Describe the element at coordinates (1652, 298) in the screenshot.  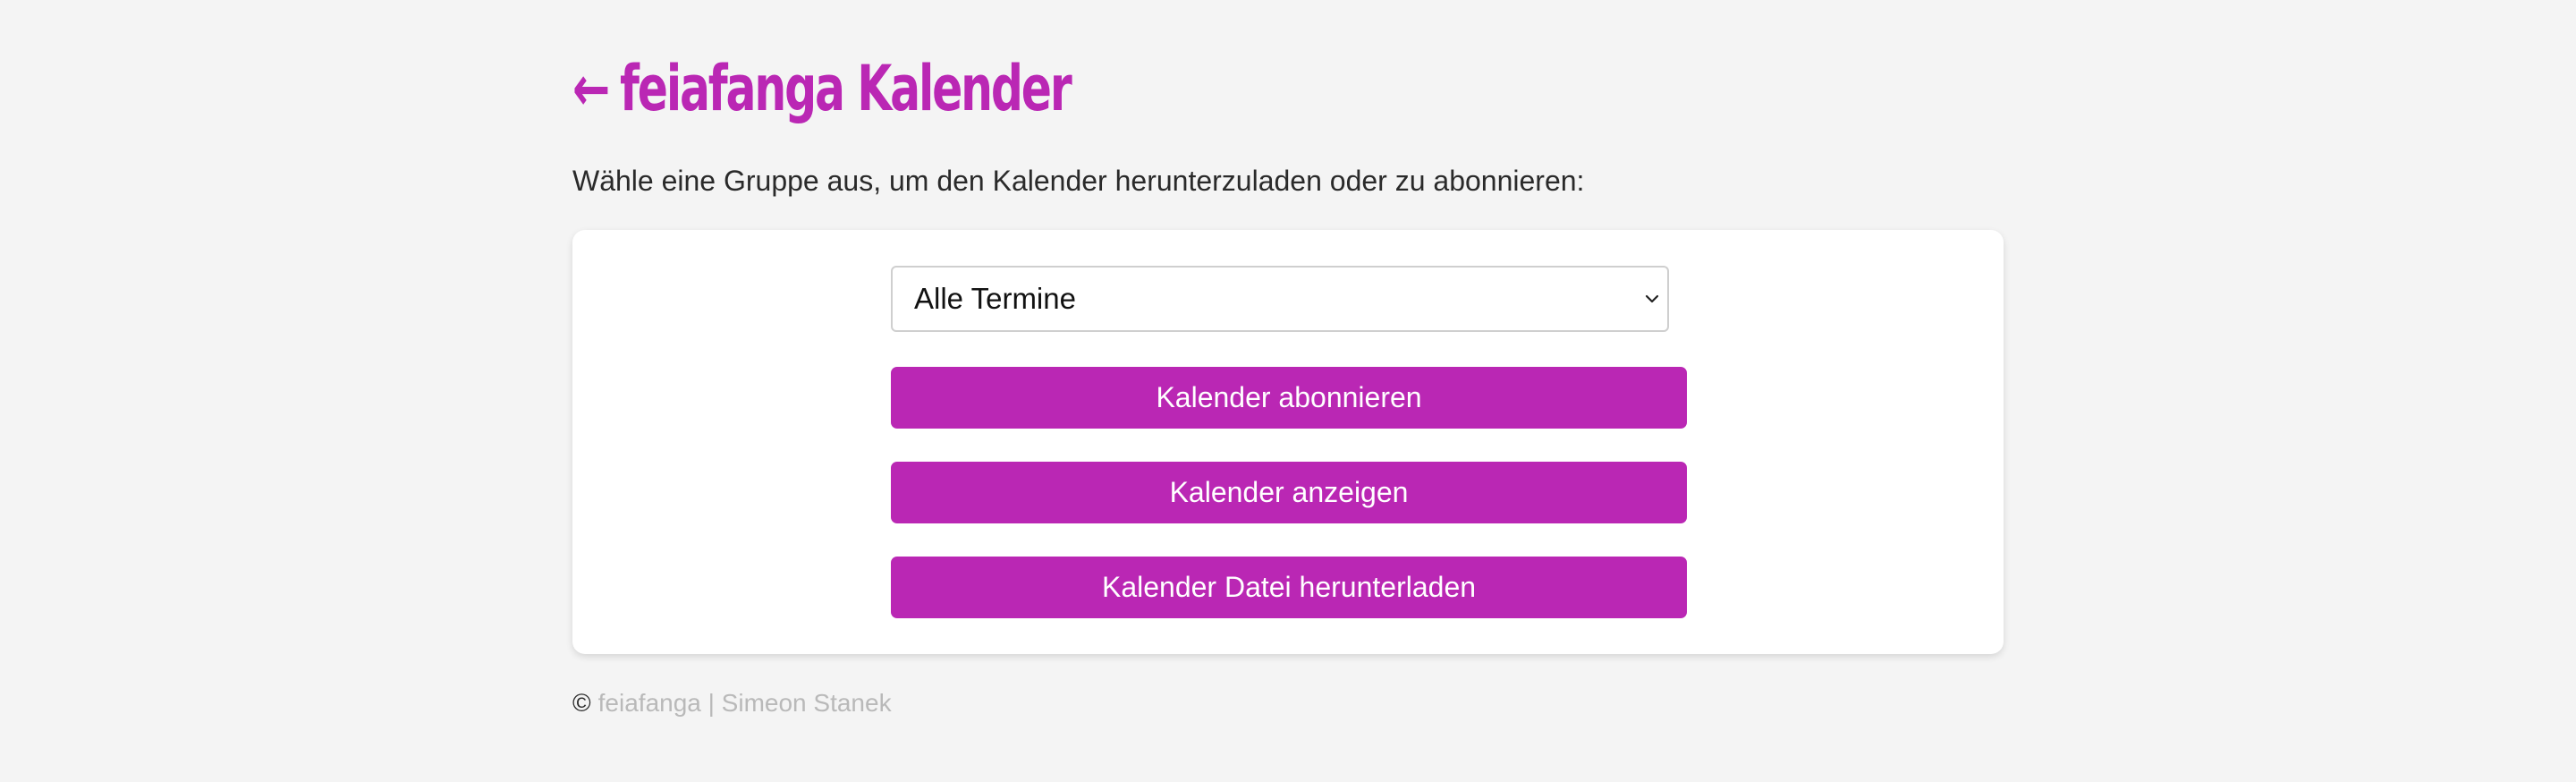
I see `chevron-down-icon` at that location.